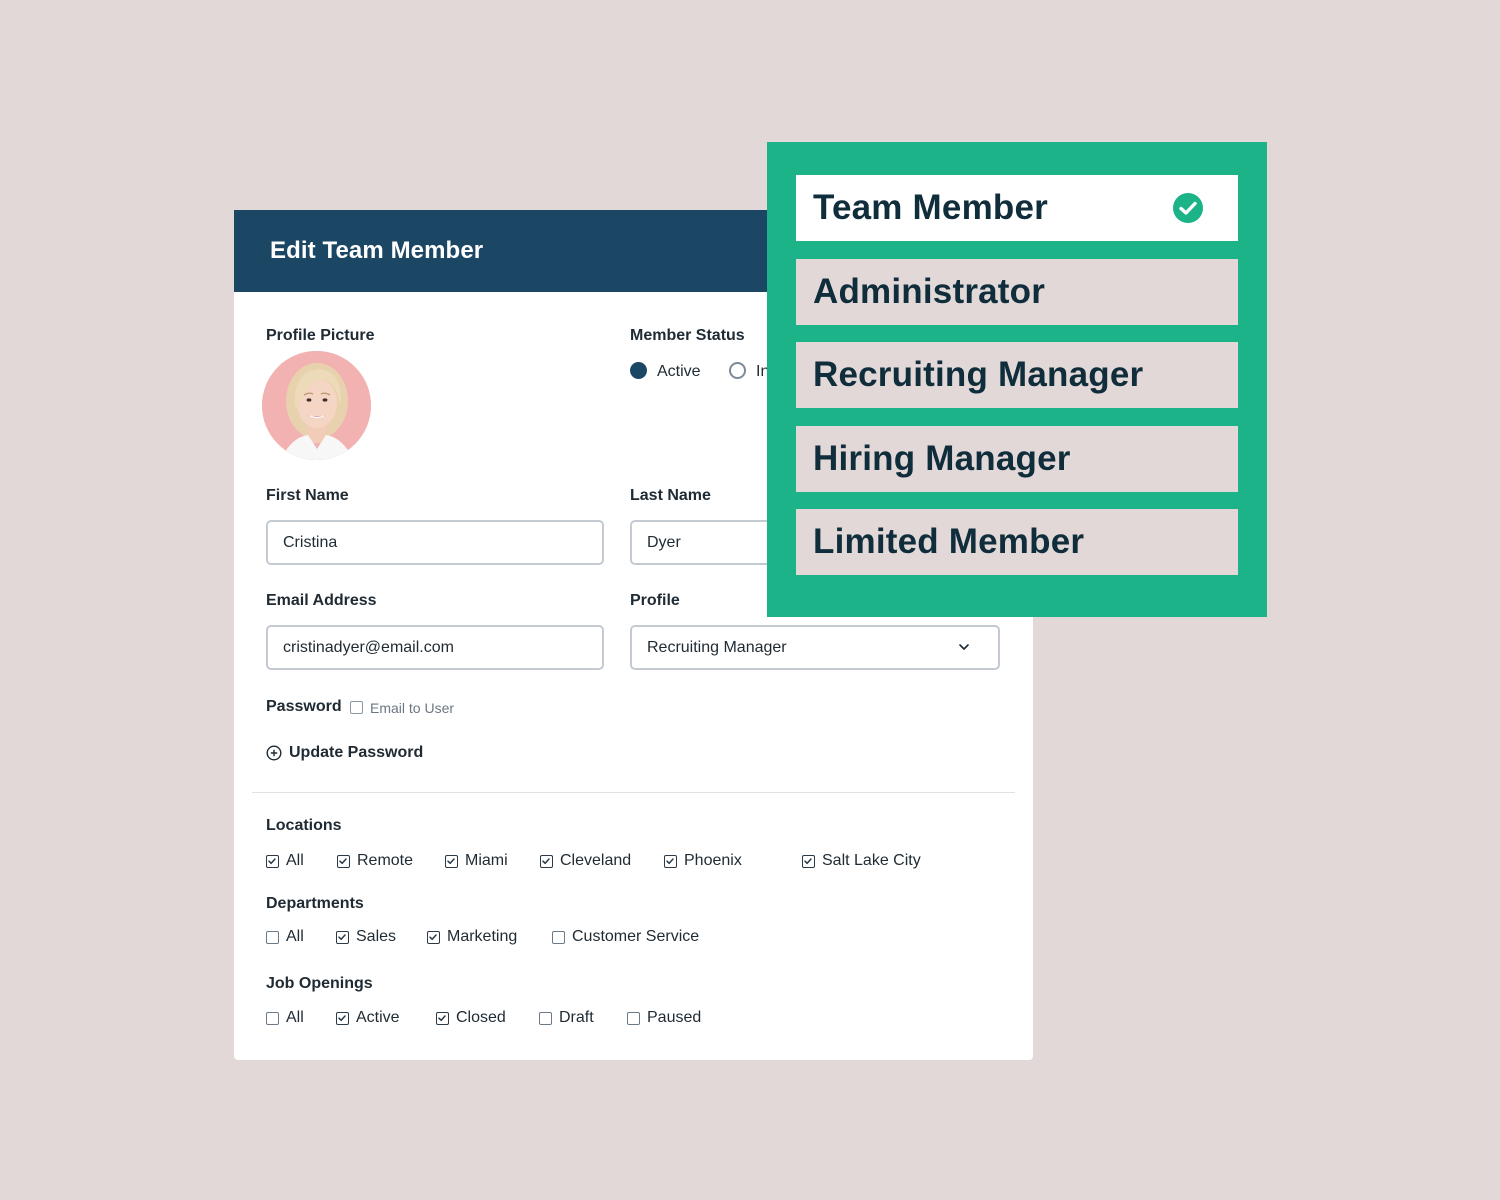  I want to click on checkbox-active: Active, so click(368, 1018).